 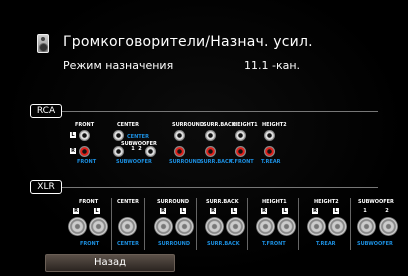 I want to click on xlr-tag: XLR, so click(x=46, y=187).